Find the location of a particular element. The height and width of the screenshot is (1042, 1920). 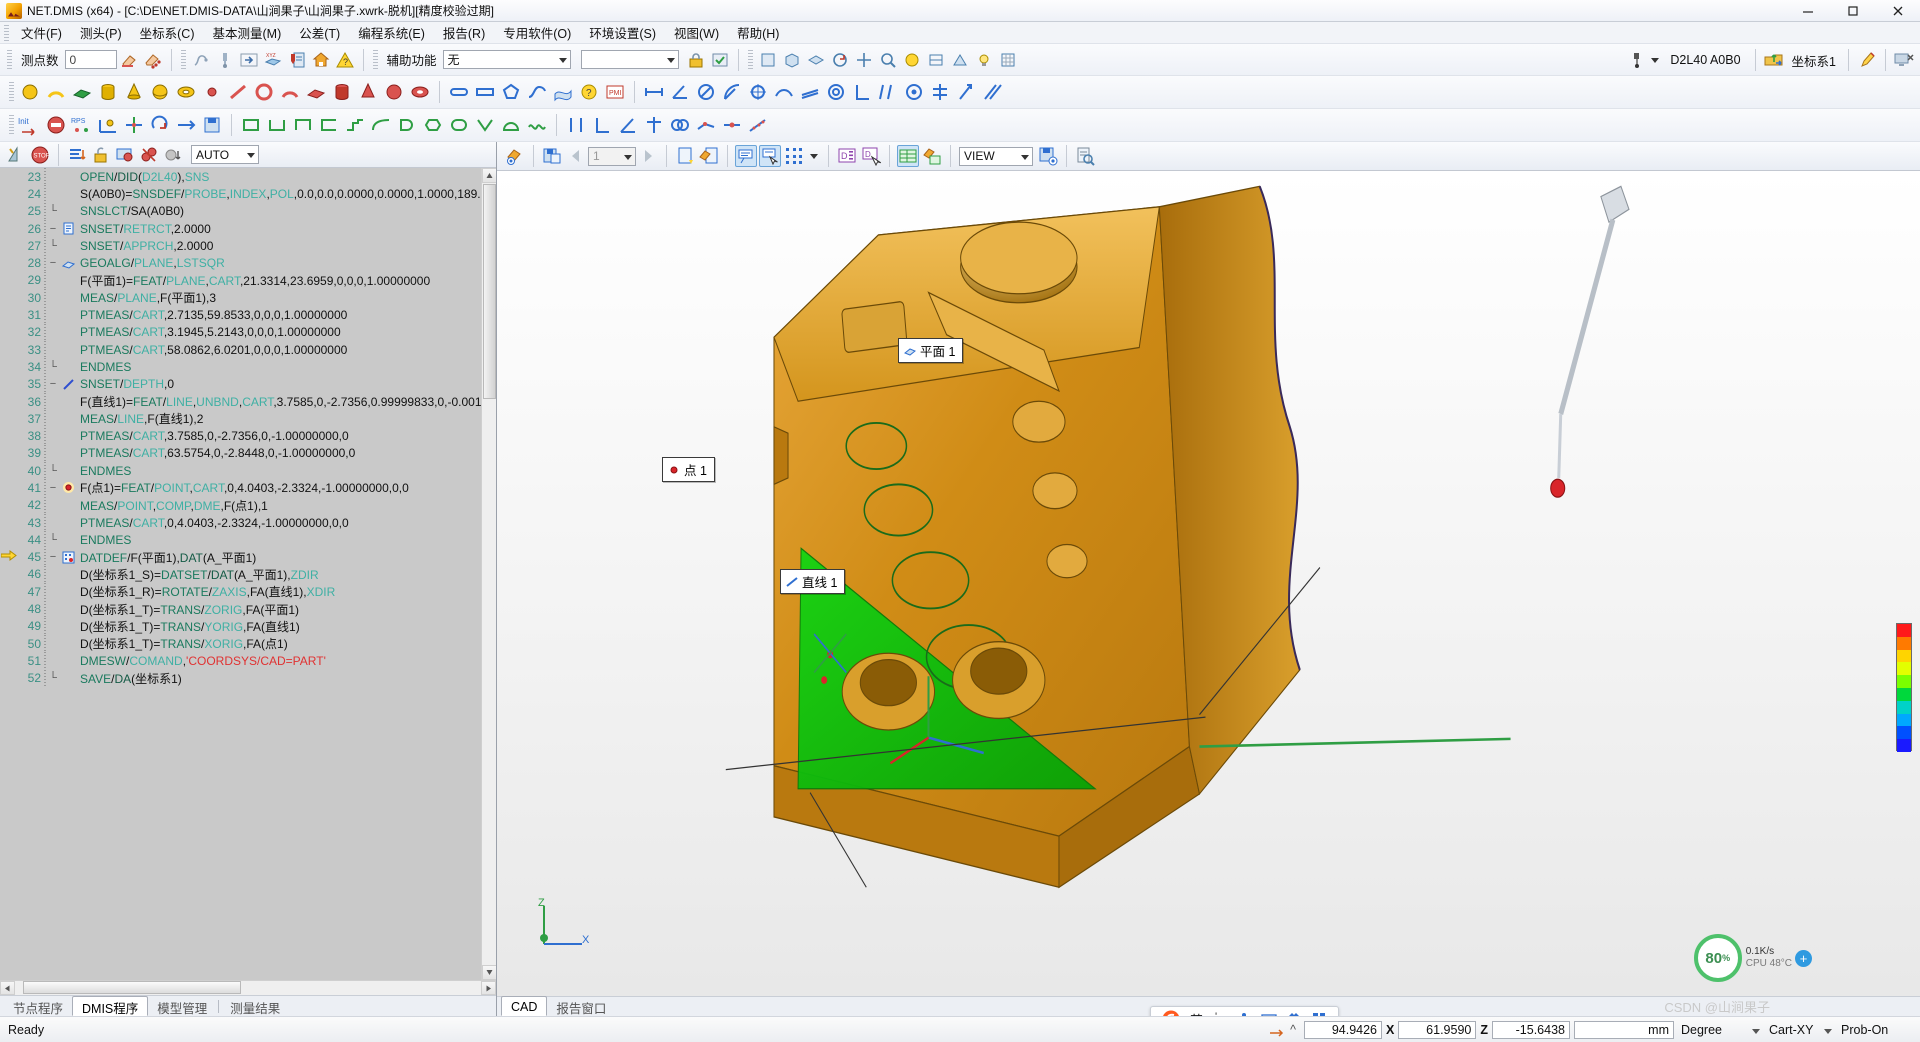

code-line: 35− SNSET/DEPTH,0 is located at coordinates (240, 384).